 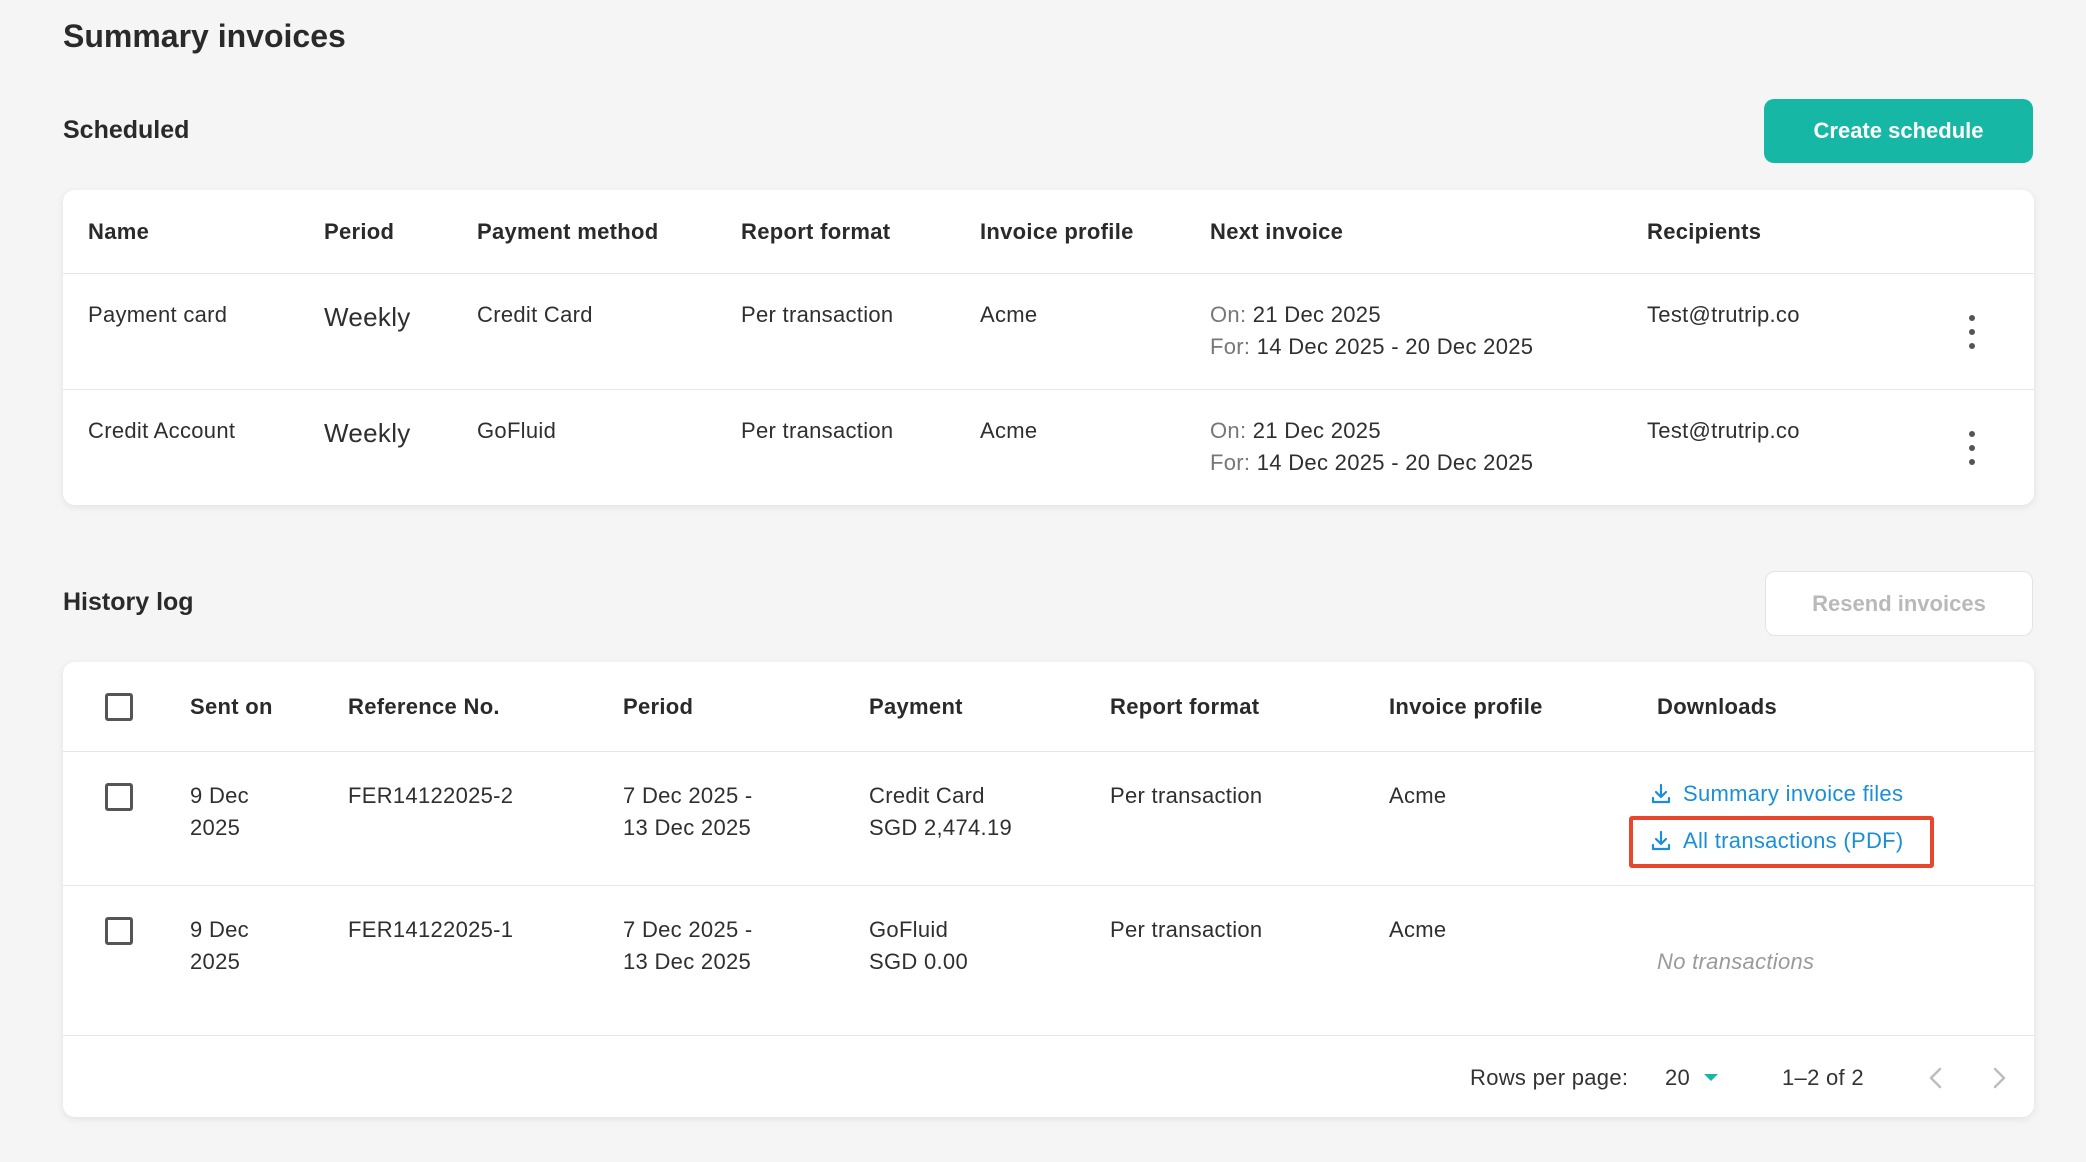 What do you see at coordinates (1678, 1077) in the screenshot?
I see `rows-per-page-value: 20` at bounding box center [1678, 1077].